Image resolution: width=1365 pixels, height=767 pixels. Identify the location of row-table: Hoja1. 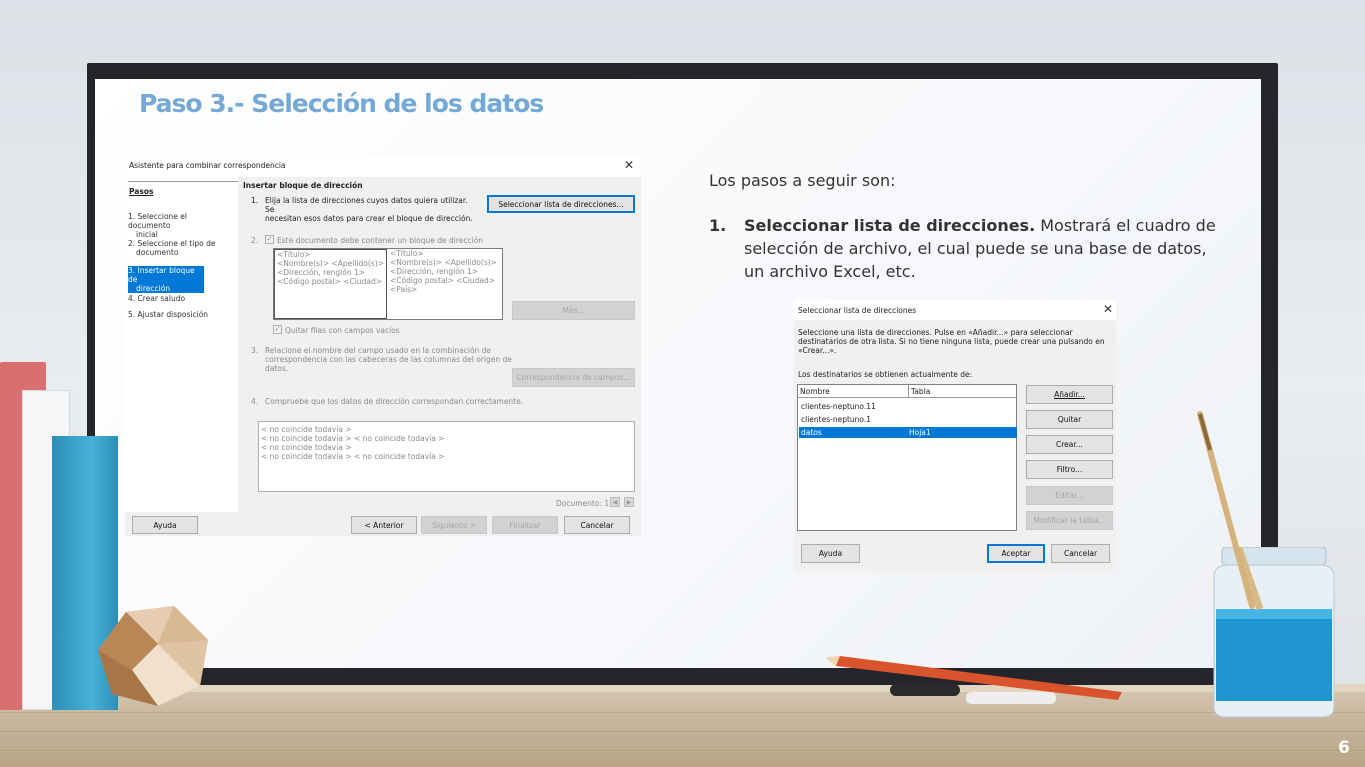
(920, 432).